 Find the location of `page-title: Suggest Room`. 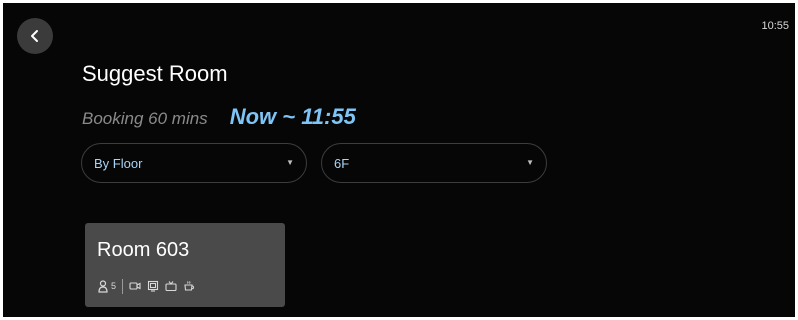

page-title: Suggest Room is located at coordinates (155, 73).